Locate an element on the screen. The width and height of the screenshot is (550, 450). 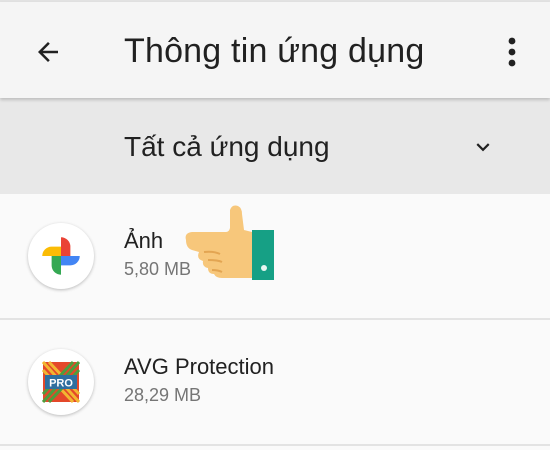
filter-selected-value: Tất cả ứng dụng is located at coordinates (227, 146).